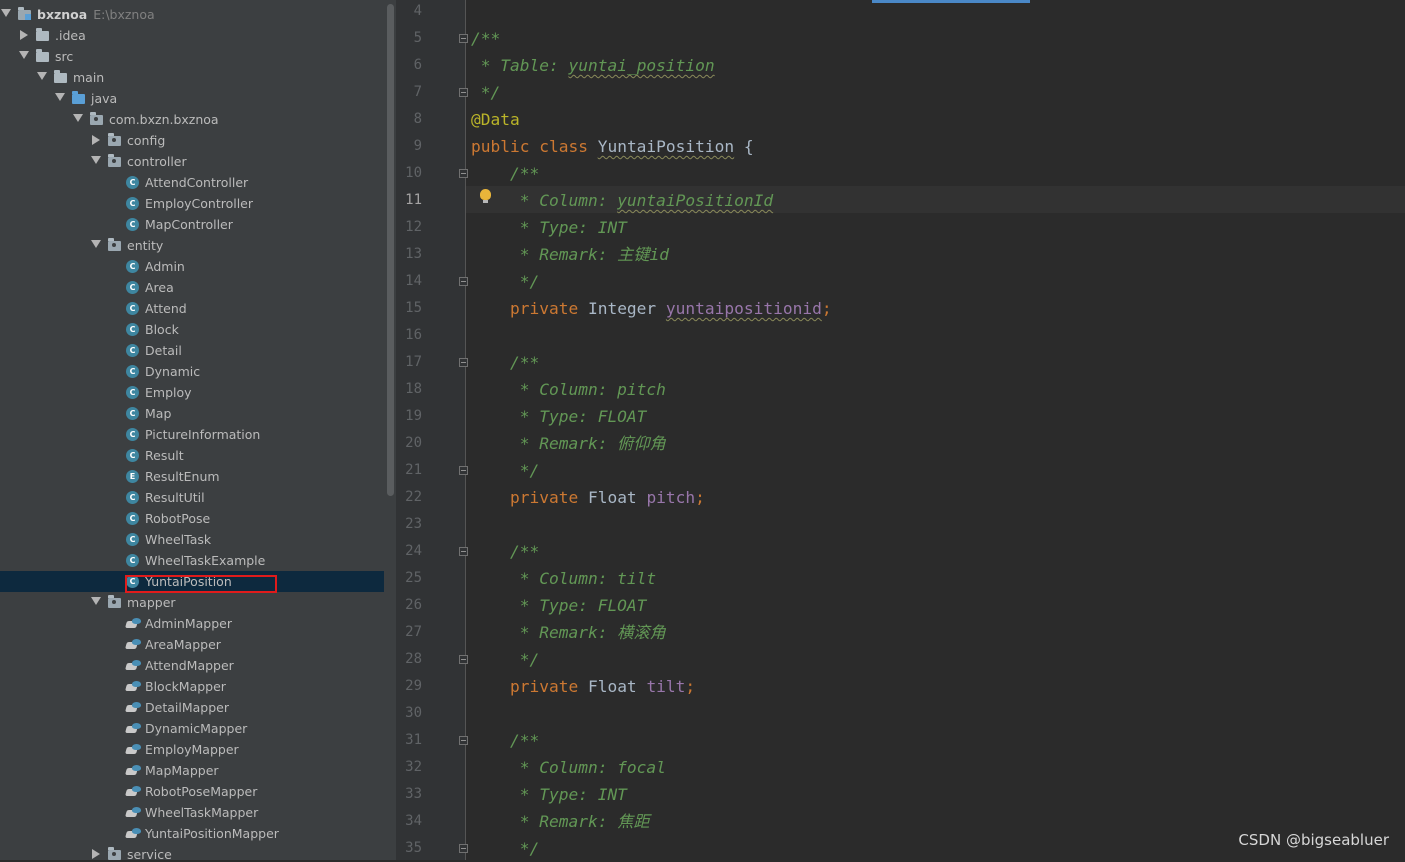 Image resolution: width=1405 pixels, height=862 pixels. What do you see at coordinates (192, 476) in the screenshot?
I see `tree-item-resultenum: E ResultEnum` at bounding box center [192, 476].